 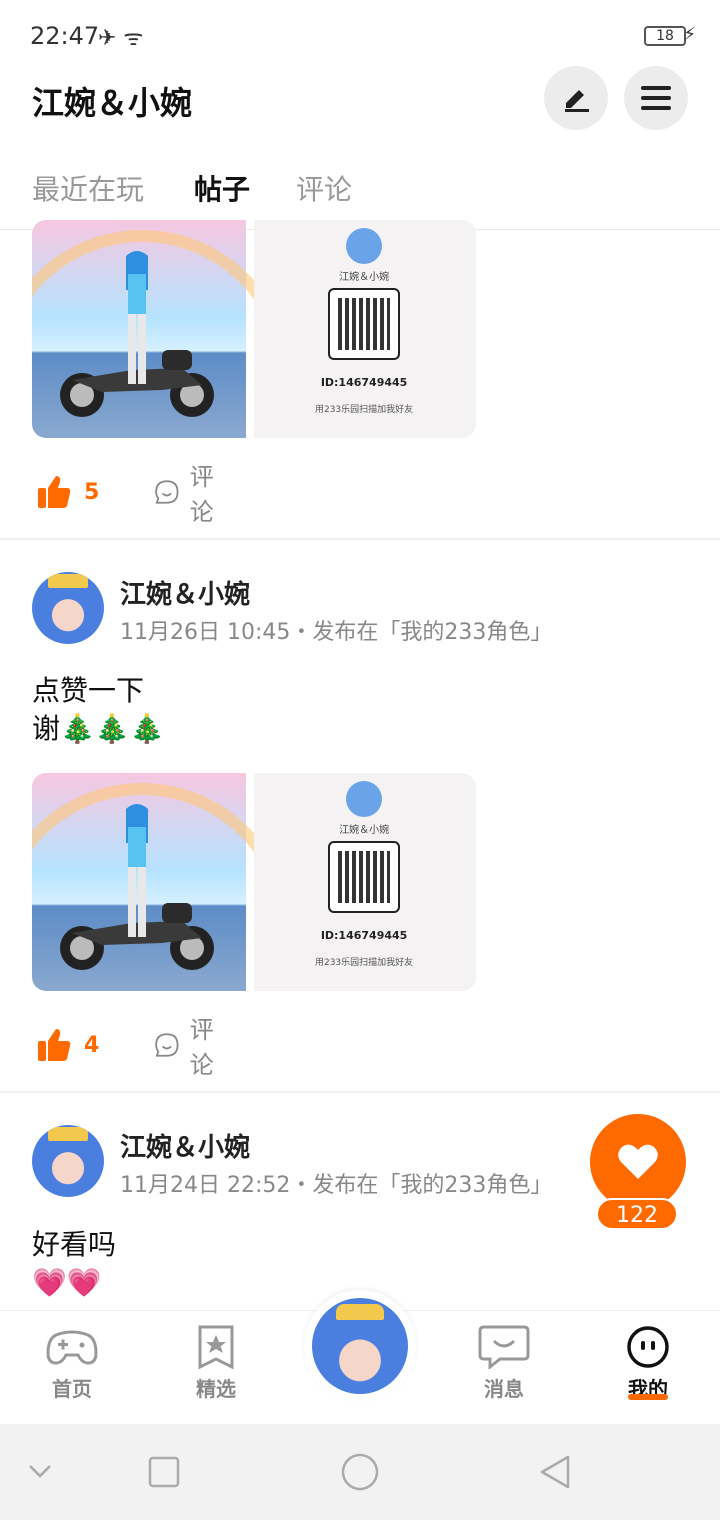 I want to click on gamepad-icon, so click(x=72, y=1347).